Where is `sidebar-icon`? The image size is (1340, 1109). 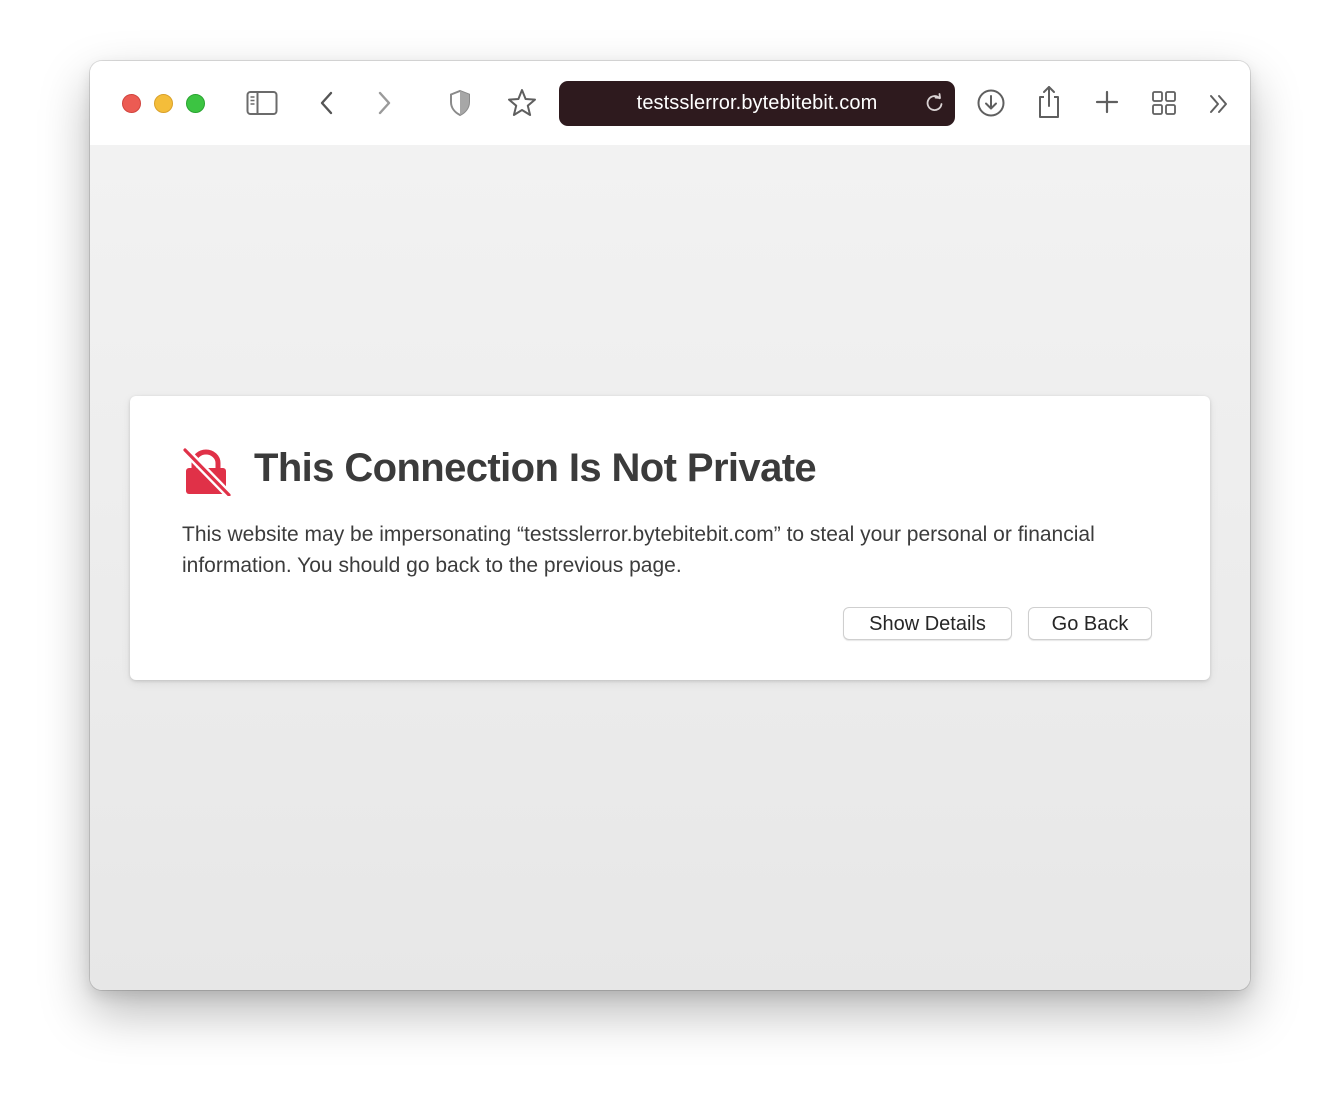 sidebar-icon is located at coordinates (262, 103).